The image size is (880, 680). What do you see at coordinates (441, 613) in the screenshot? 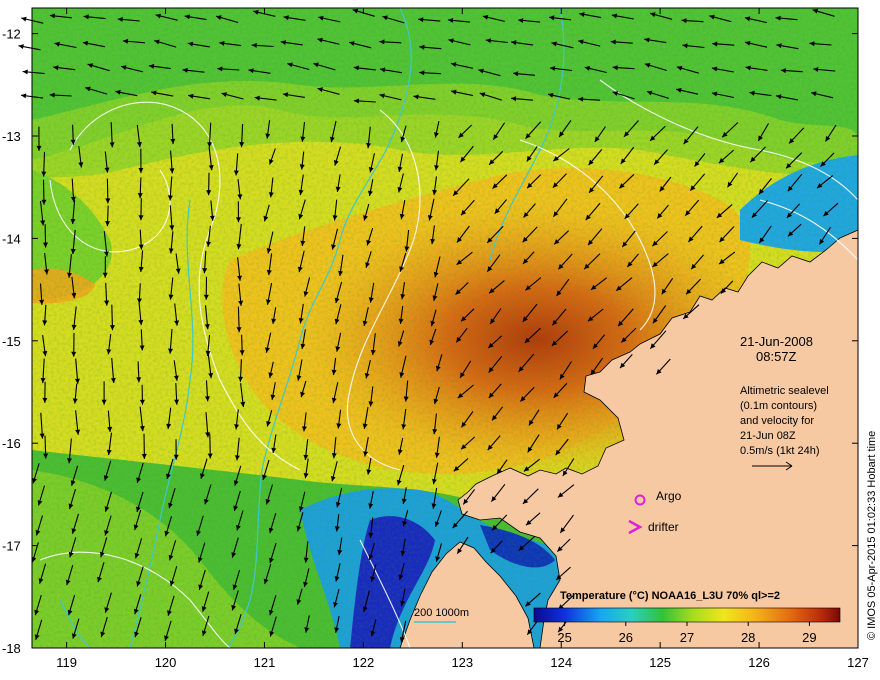
I see `bathymetry-legend-label: 200 1000m` at bounding box center [441, 613].